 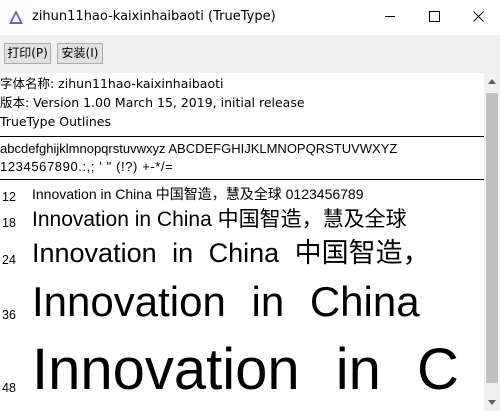 I want to click on arrow-down-icon, so click(x=492, y=402).